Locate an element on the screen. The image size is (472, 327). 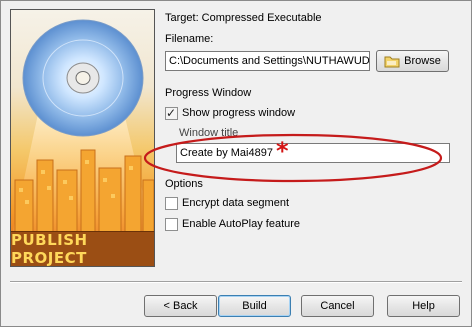
autoplay-checkbox is located at coordinates (171, 224).